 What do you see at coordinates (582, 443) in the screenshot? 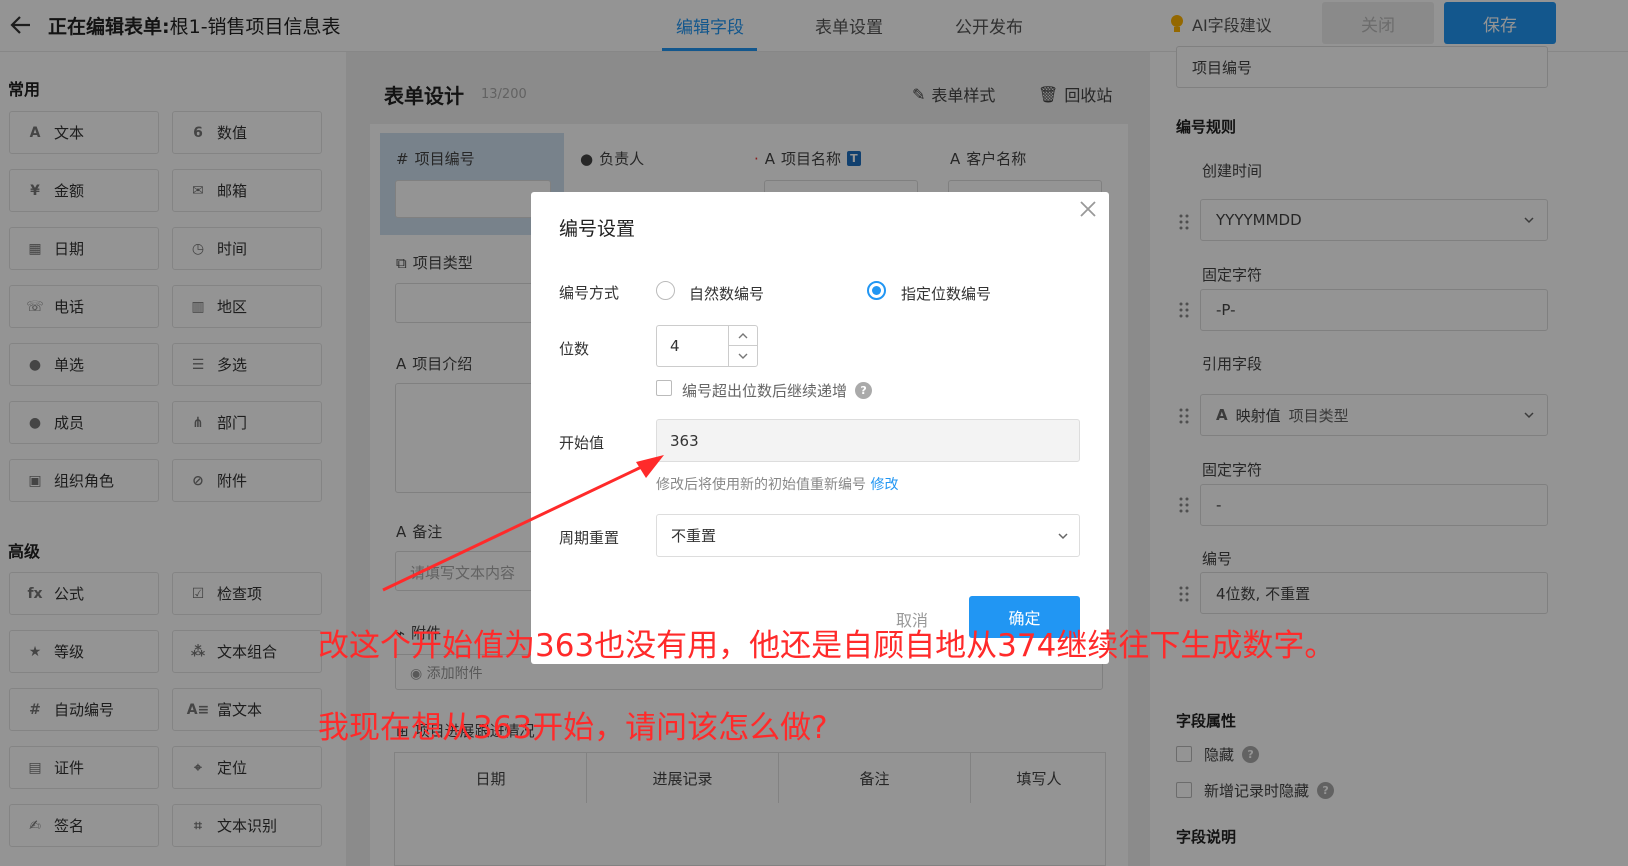
I see `start-value-label: 开始值` at bounding box center [582, 443].